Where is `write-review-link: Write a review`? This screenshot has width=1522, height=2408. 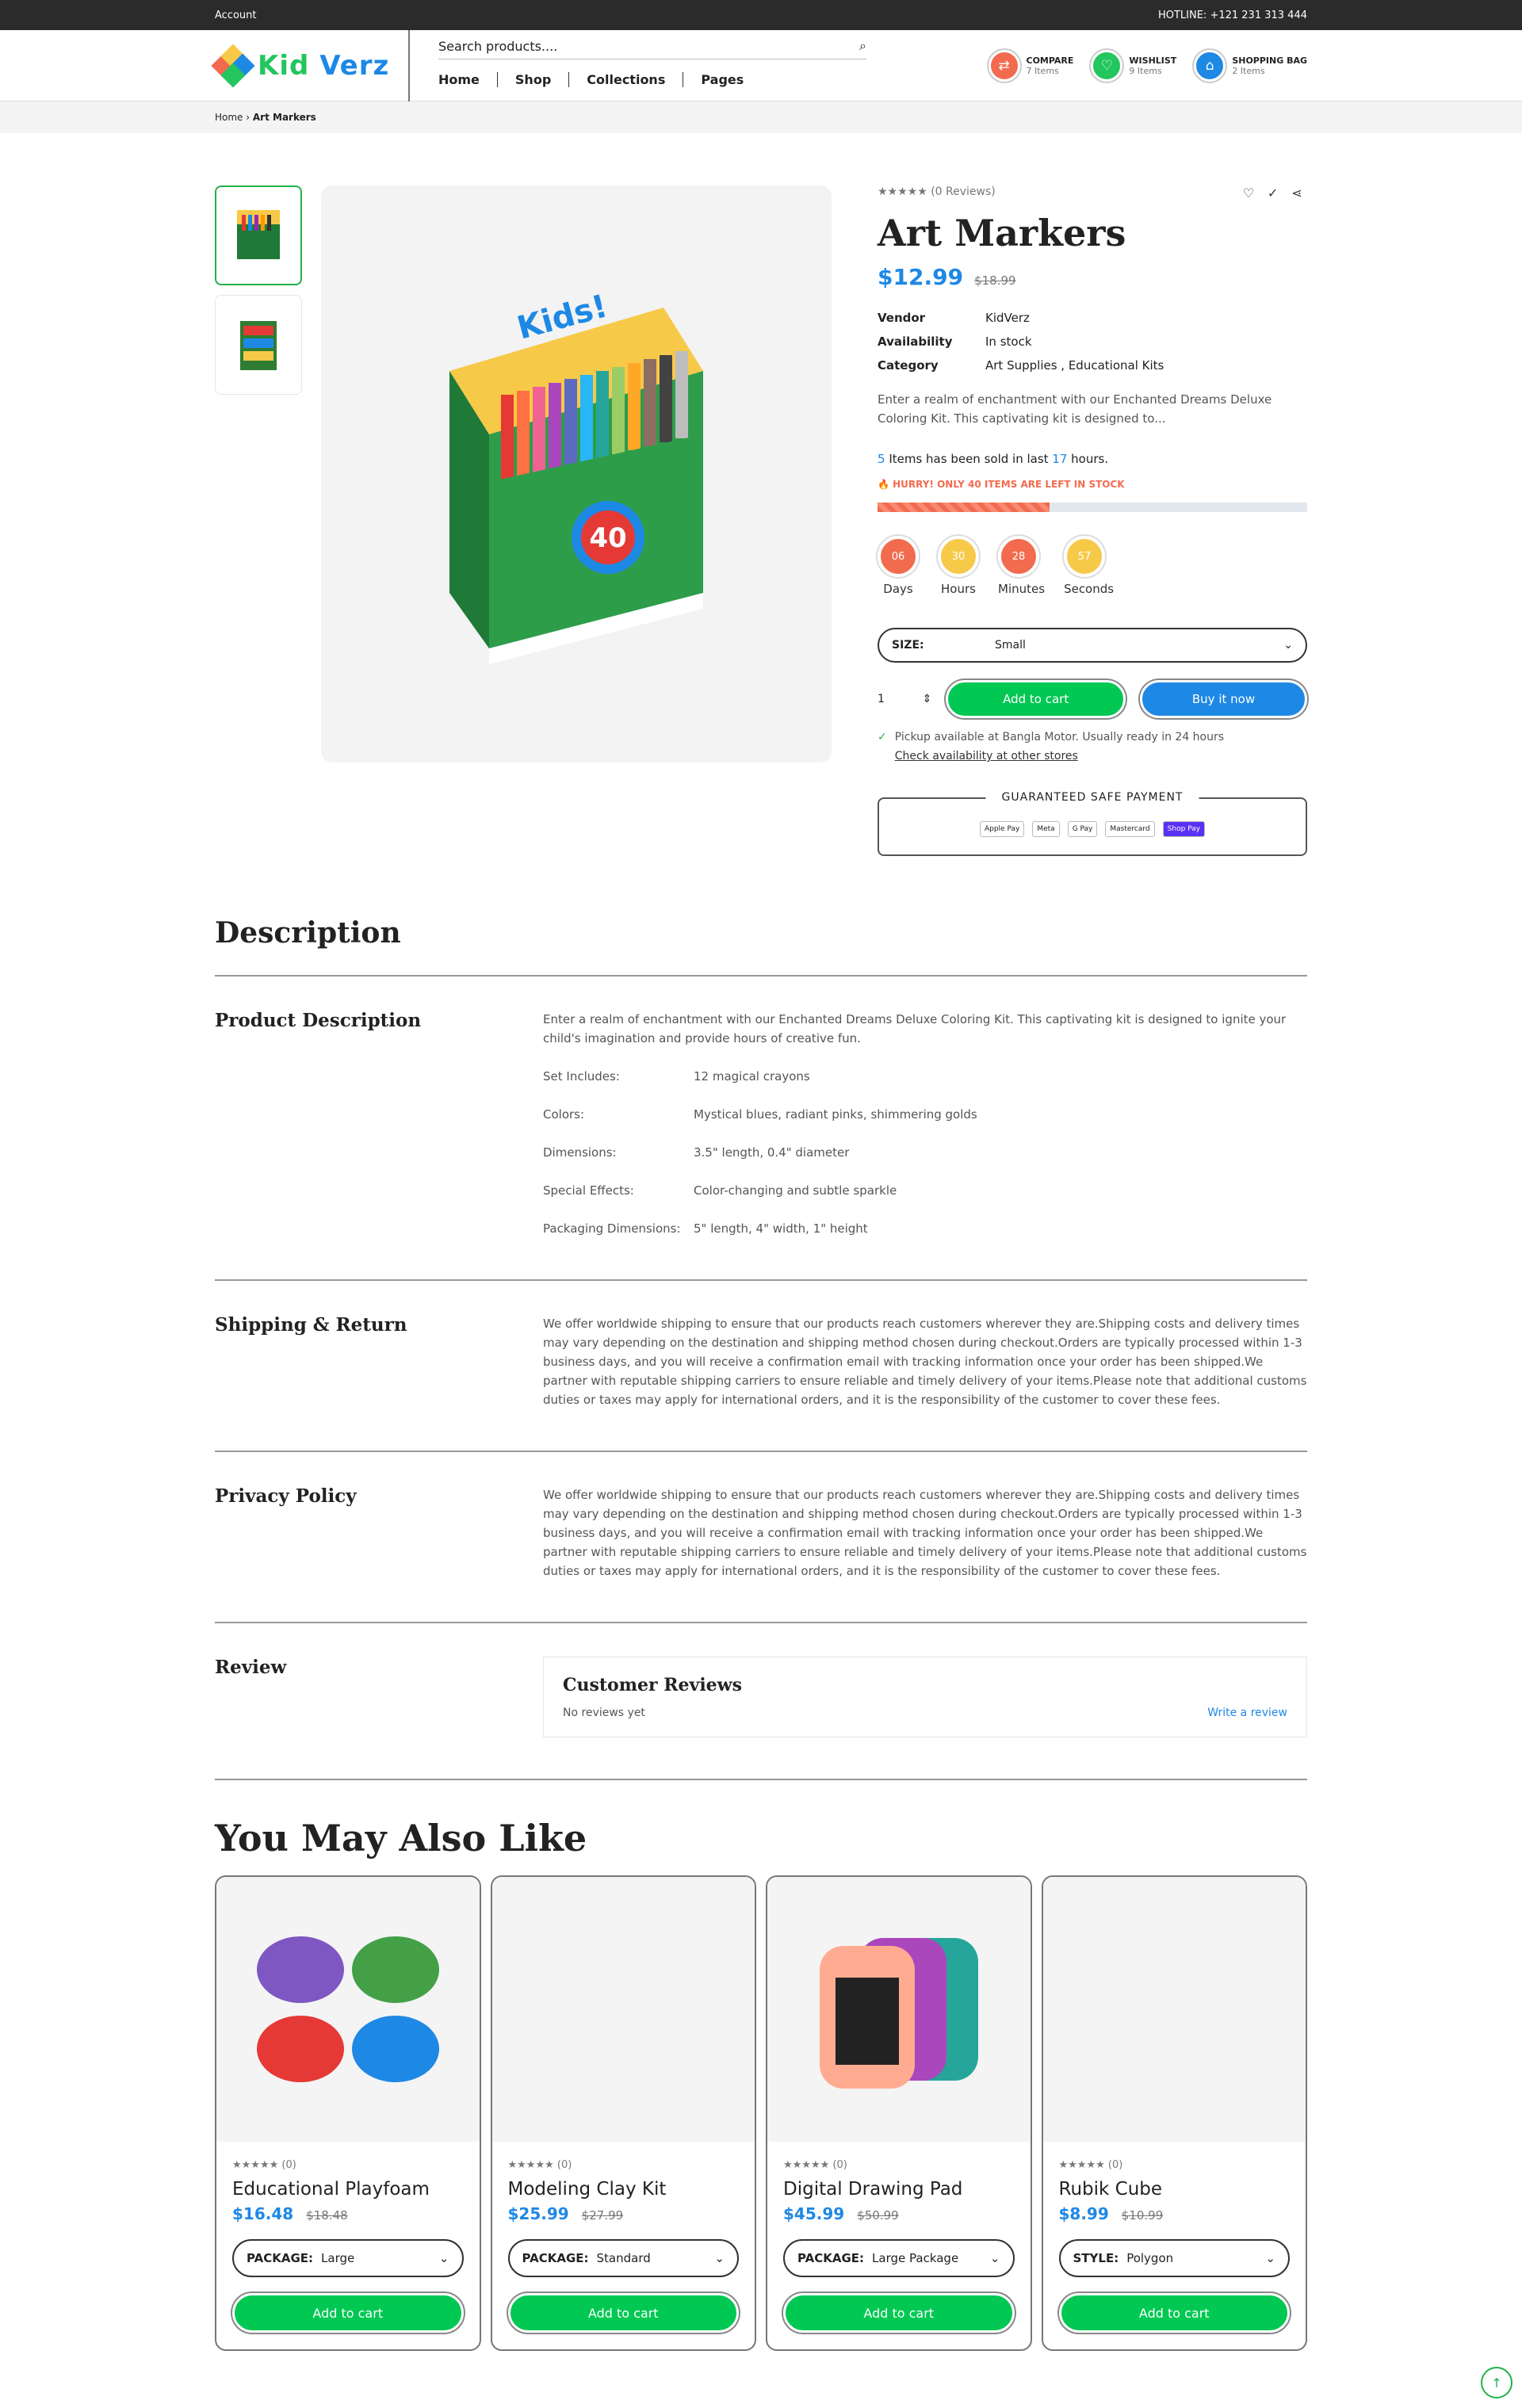 write-review-link: Write a review is located at coordinates (1247, 1713).